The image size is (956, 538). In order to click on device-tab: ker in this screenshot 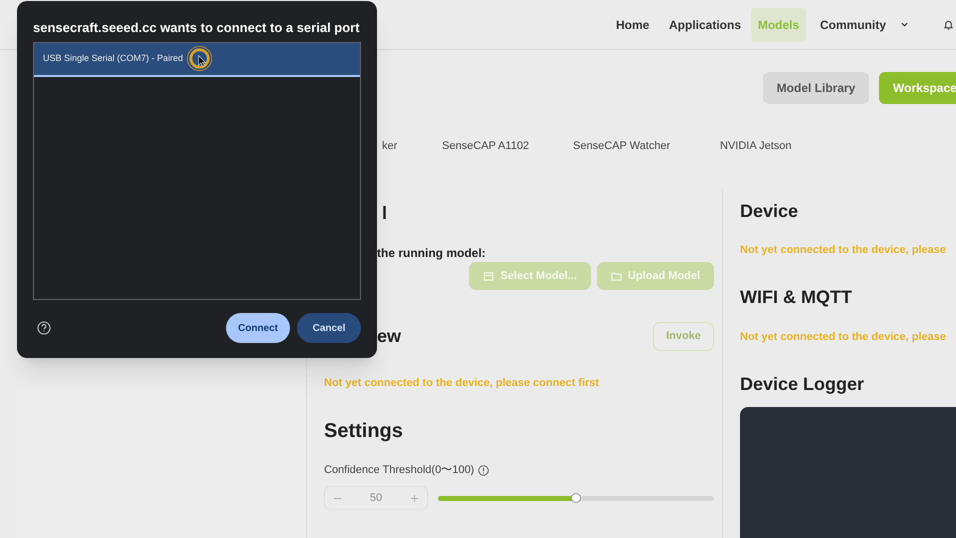, I will do `click(412, 146)`.